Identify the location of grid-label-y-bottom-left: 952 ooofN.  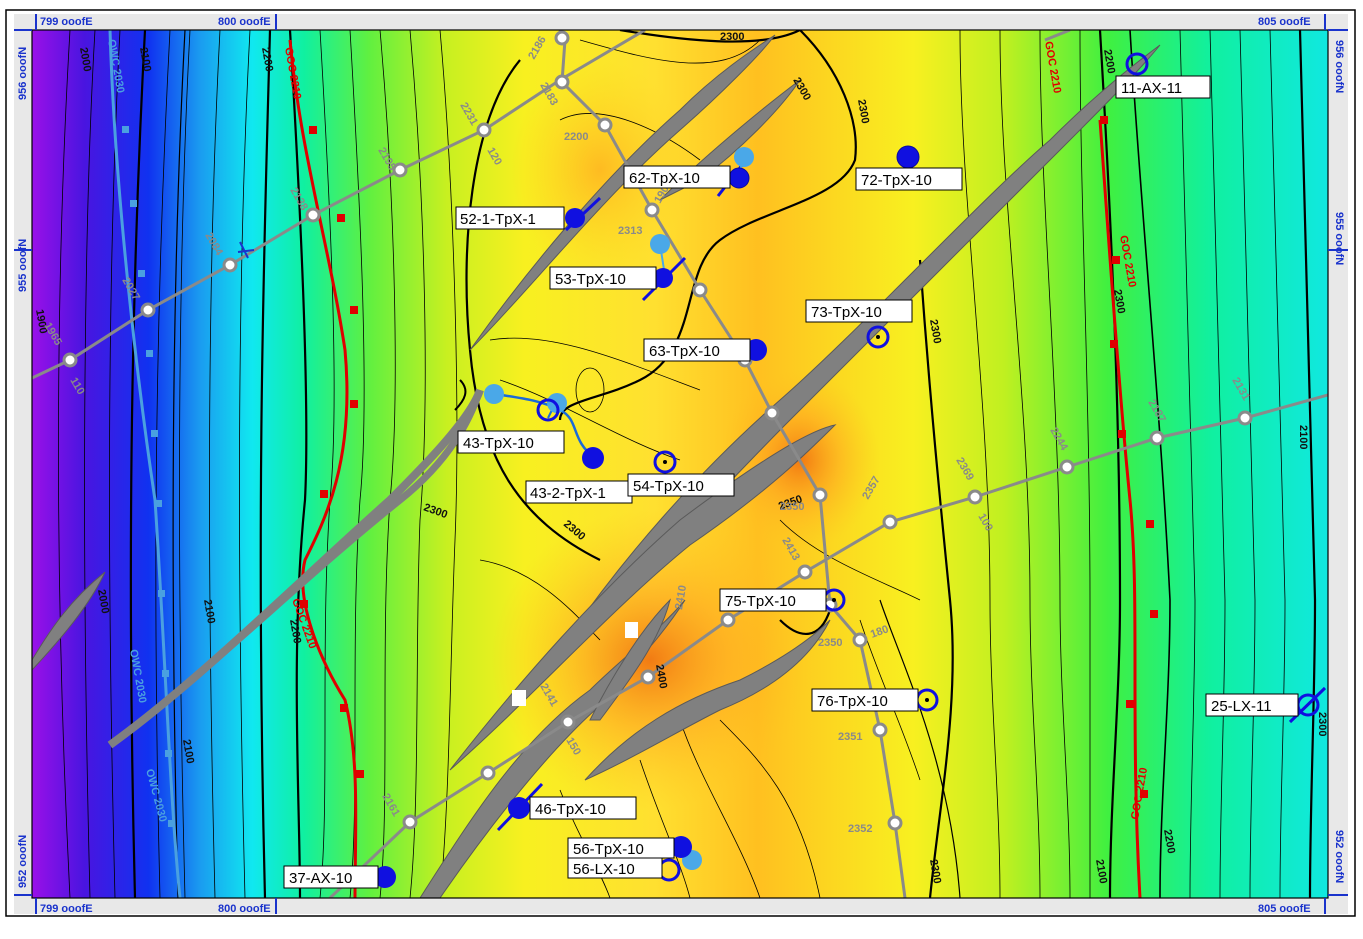
(23, 861).